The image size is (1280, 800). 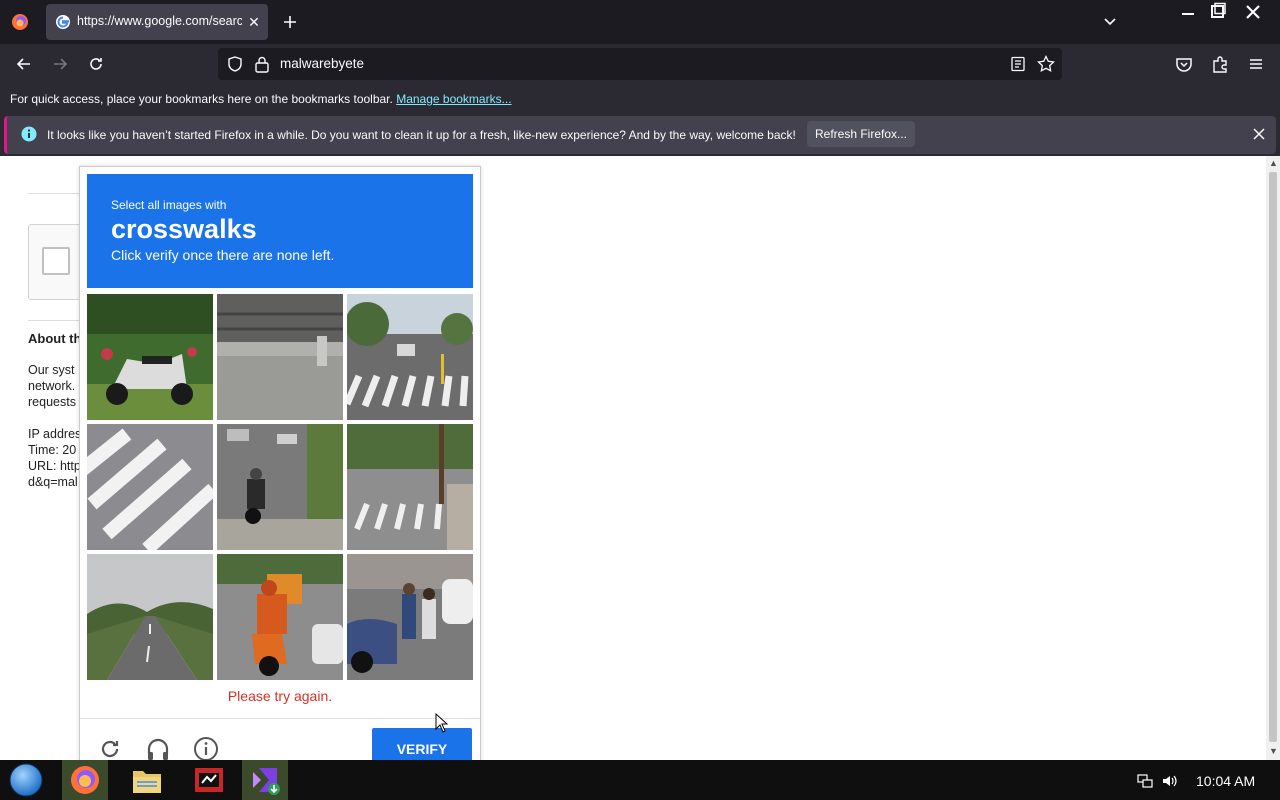 I want to click on close-icon, so click(x=1259, y=134).